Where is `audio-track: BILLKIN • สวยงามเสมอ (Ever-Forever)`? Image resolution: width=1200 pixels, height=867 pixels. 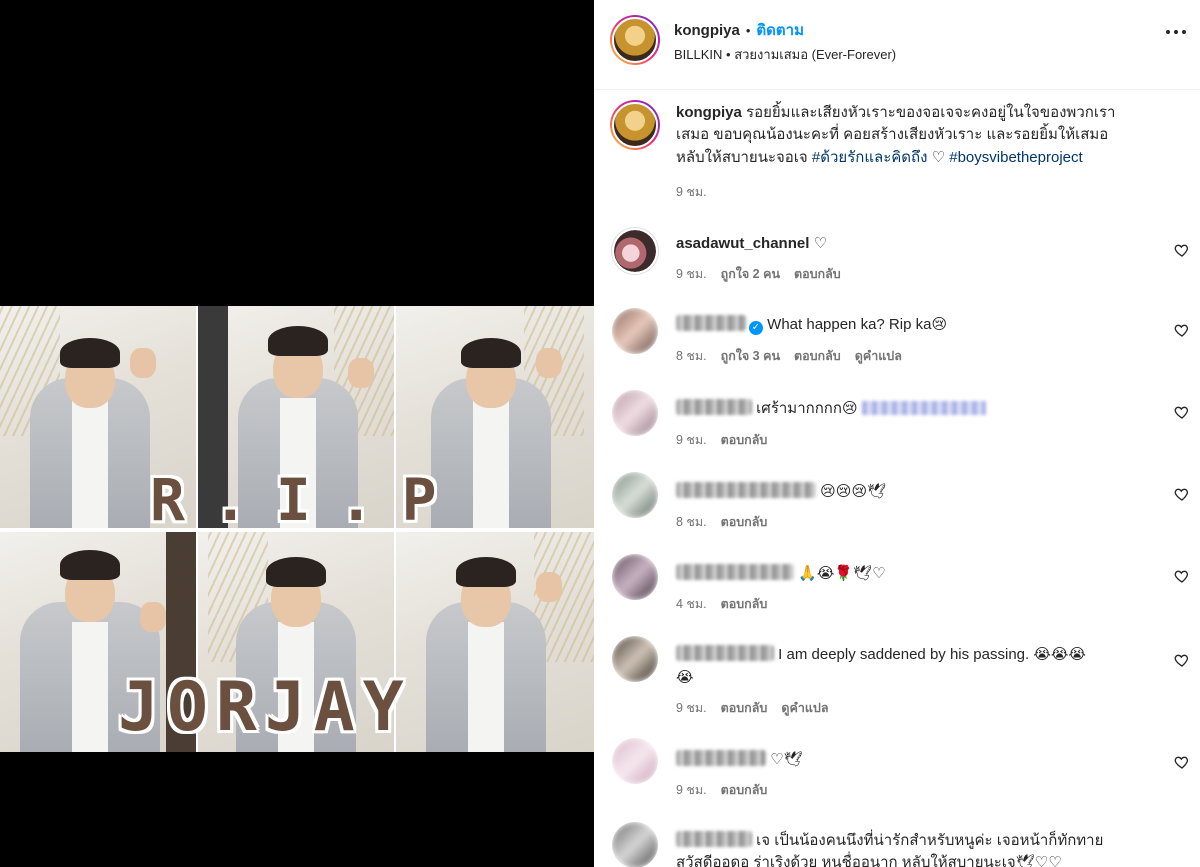 audio-track: BILLKIN • สวยงามเสมอ (Ever-Forever) is located at coordinates (785, 54).